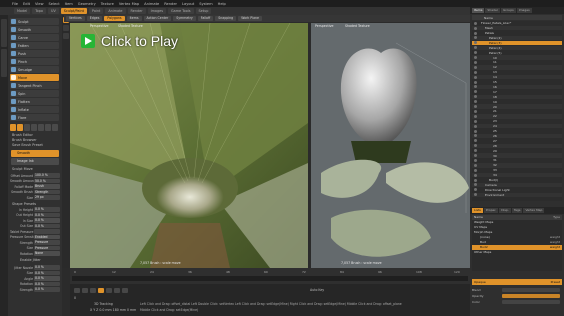 The height and width of the screenshot is (316, 564). What do you see at coordinates (47, 237) in the screenshot?
I see `param-value: Enabled` at bounding box center [47, 237].